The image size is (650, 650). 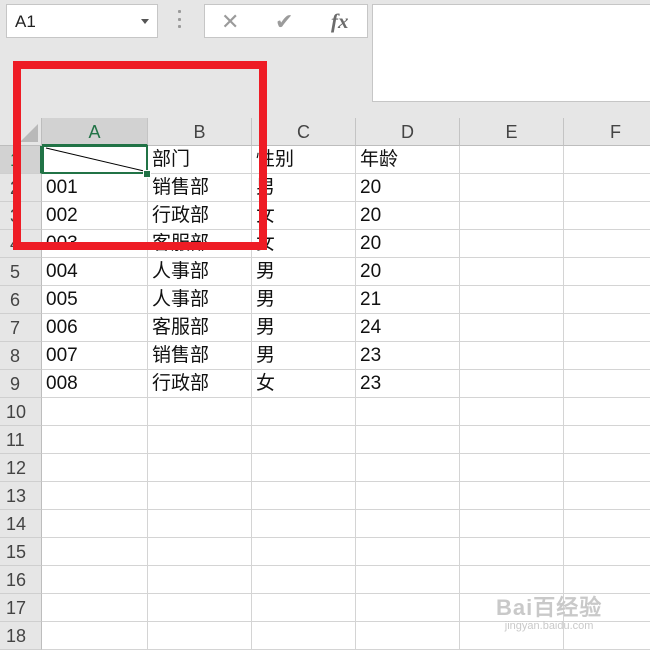 I want to click on row-header-8: 8, so click(x=21, y=356).